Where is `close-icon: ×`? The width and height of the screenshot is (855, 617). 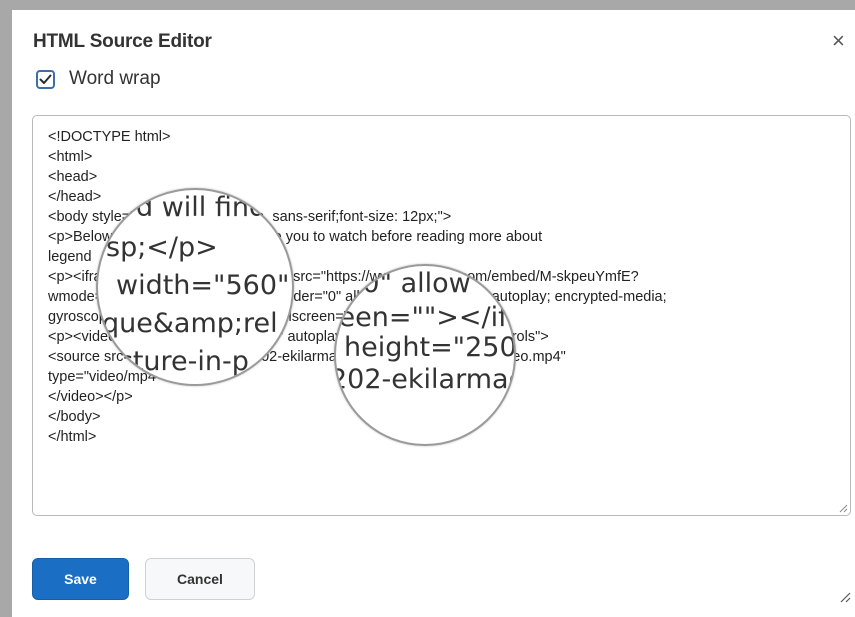
close-icon: × is located at coordinates (838, 41).